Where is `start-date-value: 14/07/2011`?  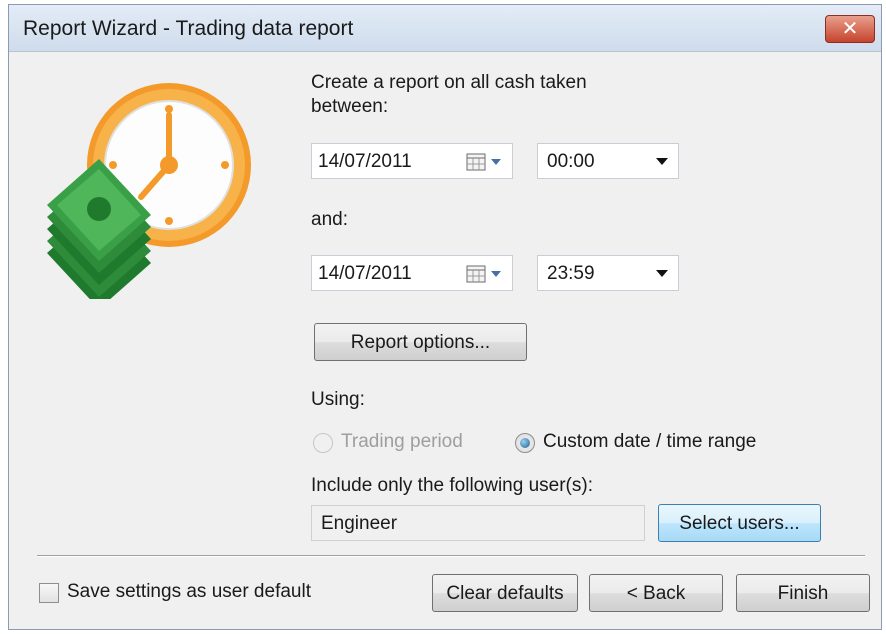 start-date-value: 14/07/2011 is located at coordinates (365, 161).